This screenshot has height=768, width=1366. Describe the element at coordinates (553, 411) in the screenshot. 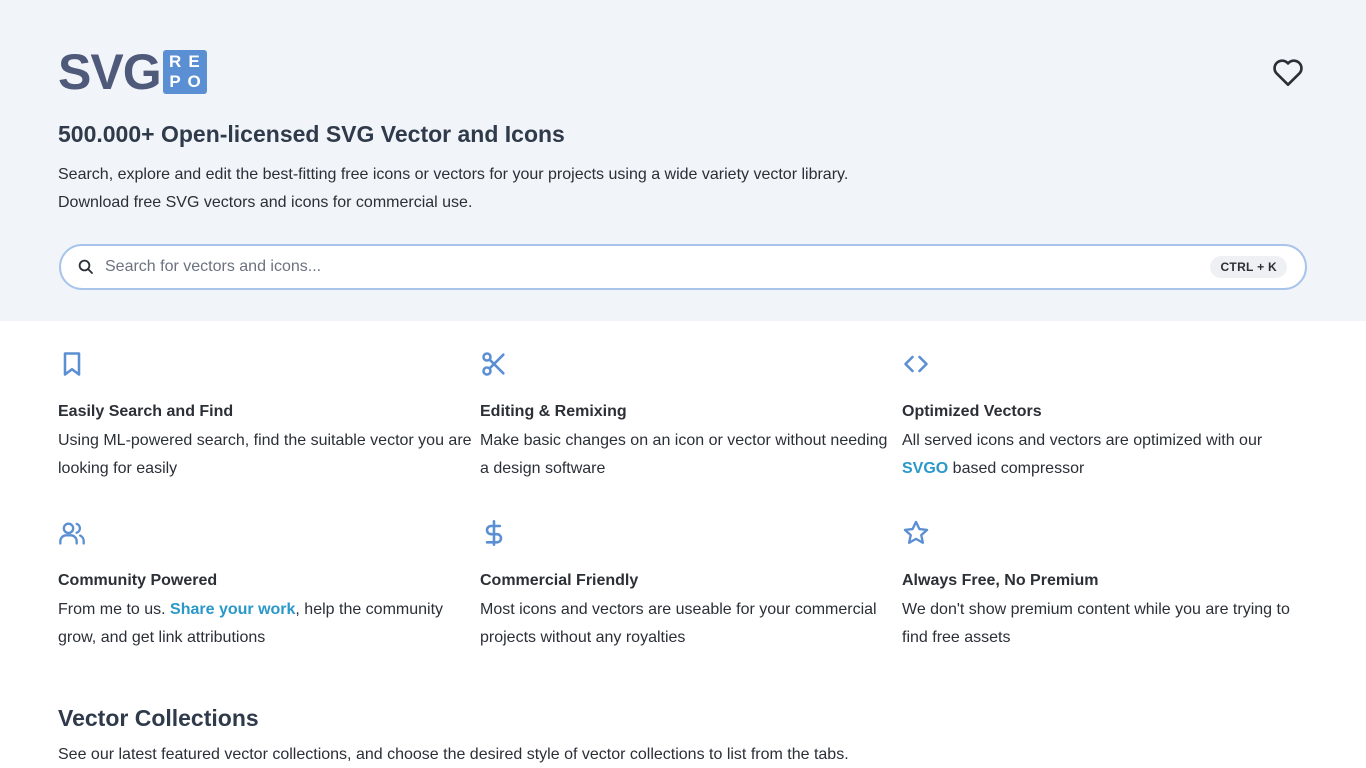

I see `feature-title: Editing & Remixing` at that location.